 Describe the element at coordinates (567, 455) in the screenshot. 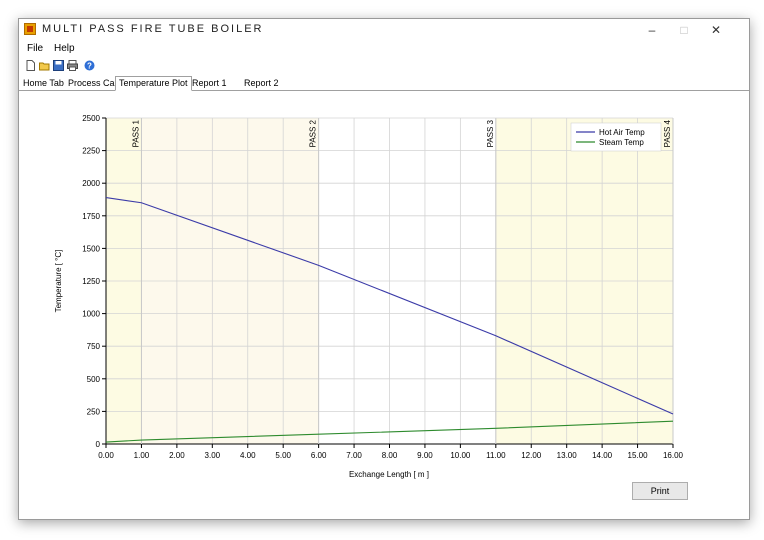

I see `x-tick-label: 13.00` at that location.